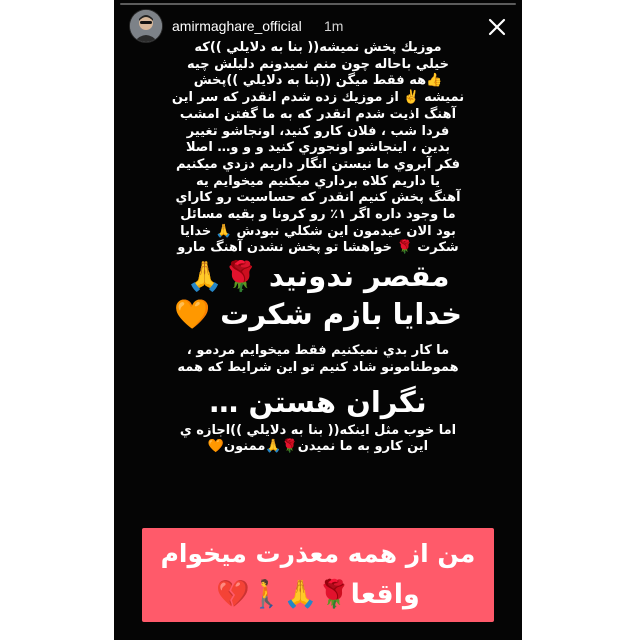 The image size is (640, 640). What do you see at coordinates (318, 114) in the screenshot?
I see `text-line: آهنگ اذيت شدم انقدر كه به ما گفتن امشب` at bounding box center [318, 114].